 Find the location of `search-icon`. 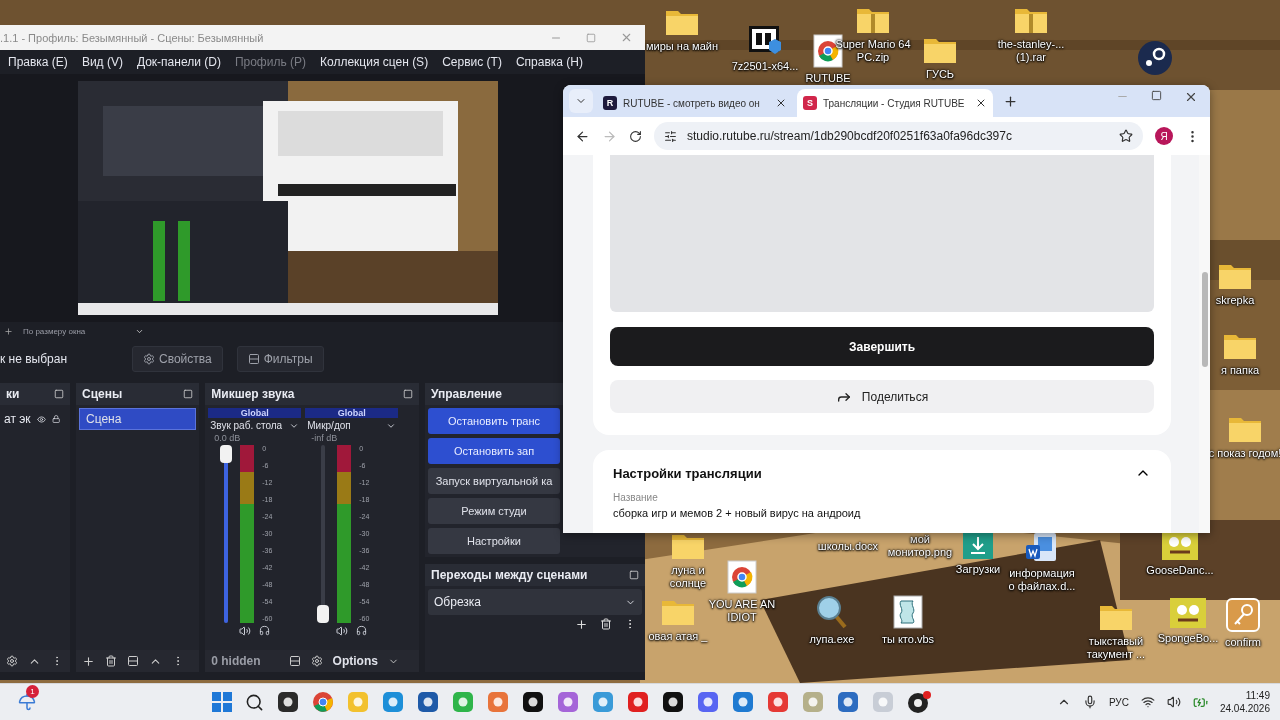

search-icon is located at coordinates (254, 702).